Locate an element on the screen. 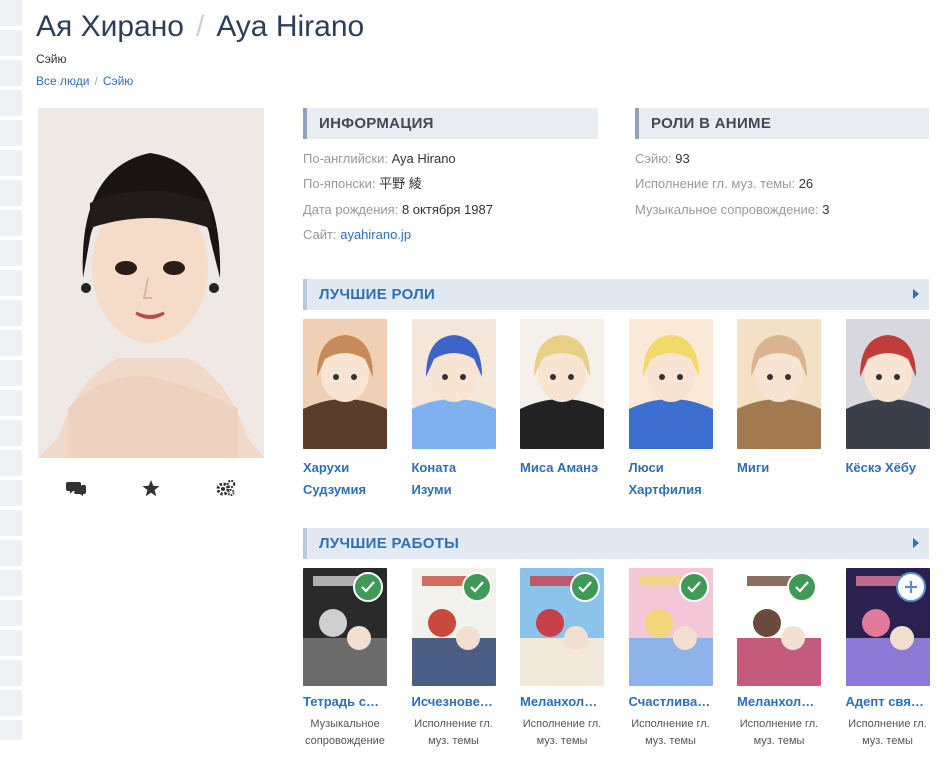  role-card: Люси Хартфилия is located at coordinates (670, 410).